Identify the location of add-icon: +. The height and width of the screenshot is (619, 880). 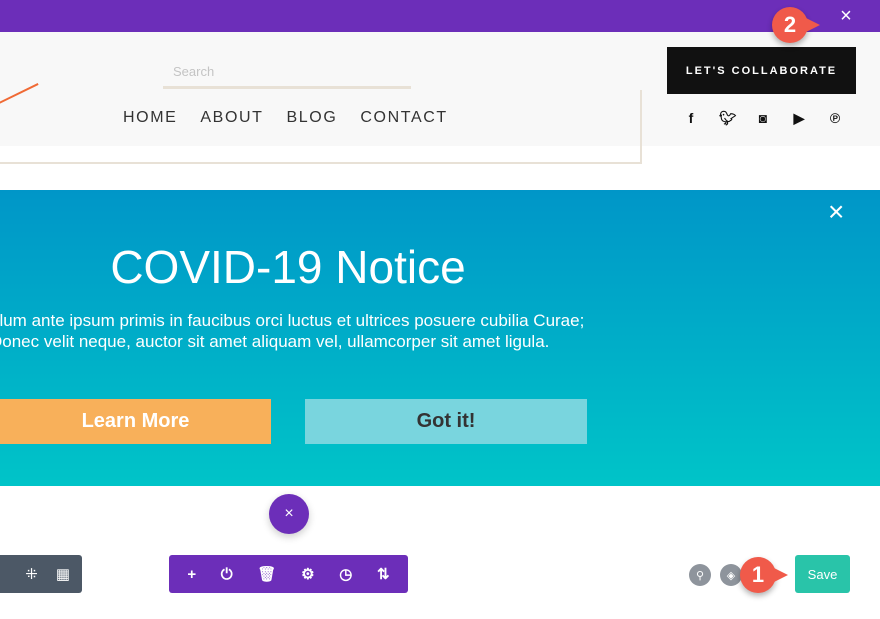
(191, 574).